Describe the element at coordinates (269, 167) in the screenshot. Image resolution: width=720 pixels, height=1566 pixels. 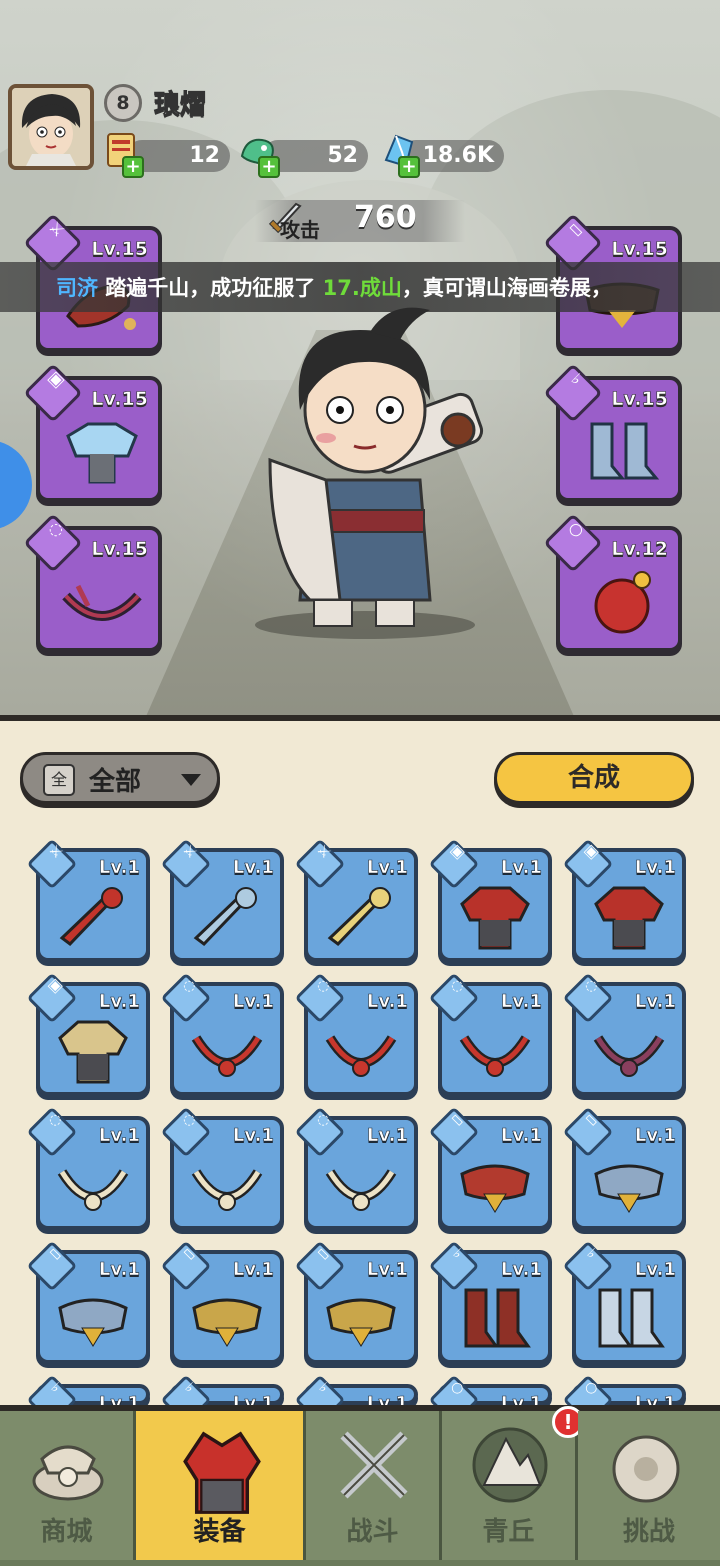
I see `add-jade-button: +` at that location.